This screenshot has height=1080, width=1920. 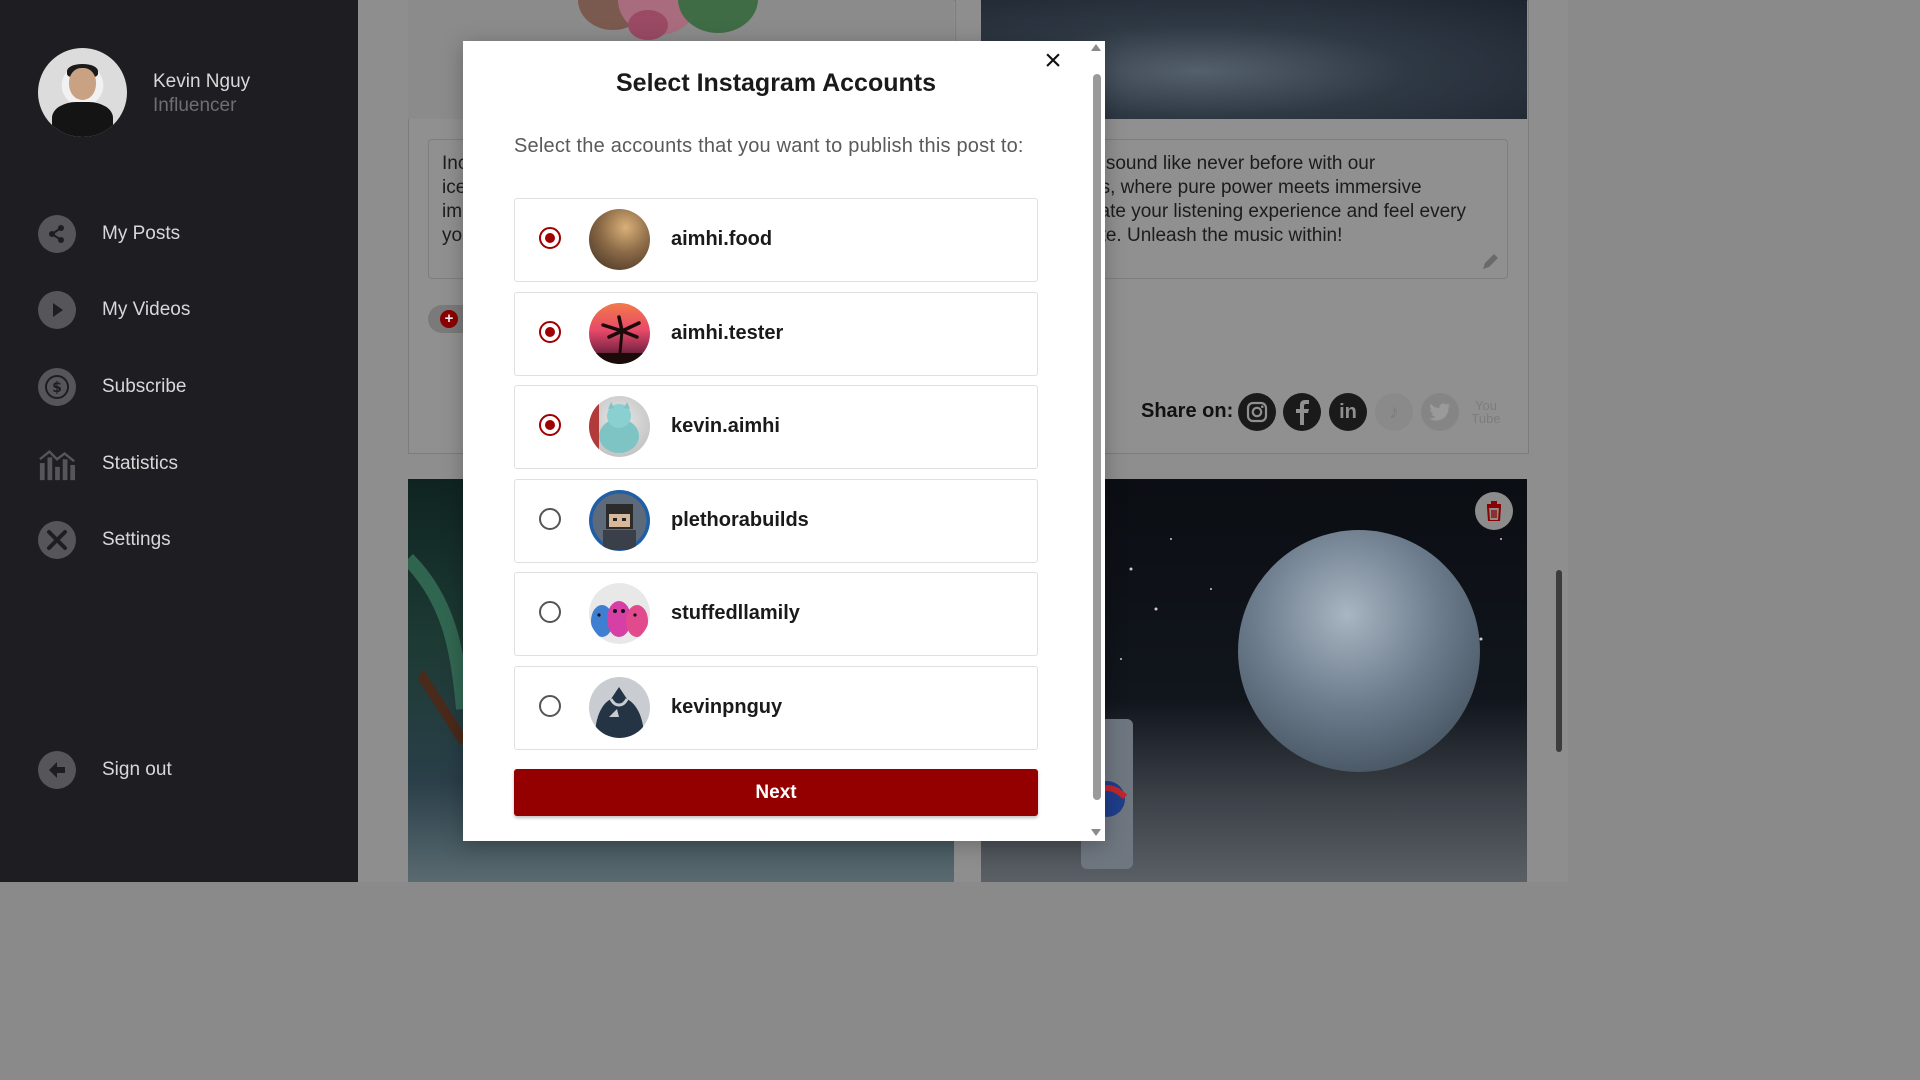 What do you see at coordinates (57, 310) in the screenshot?
I see `play-icon` at bounding box center [57, 310].